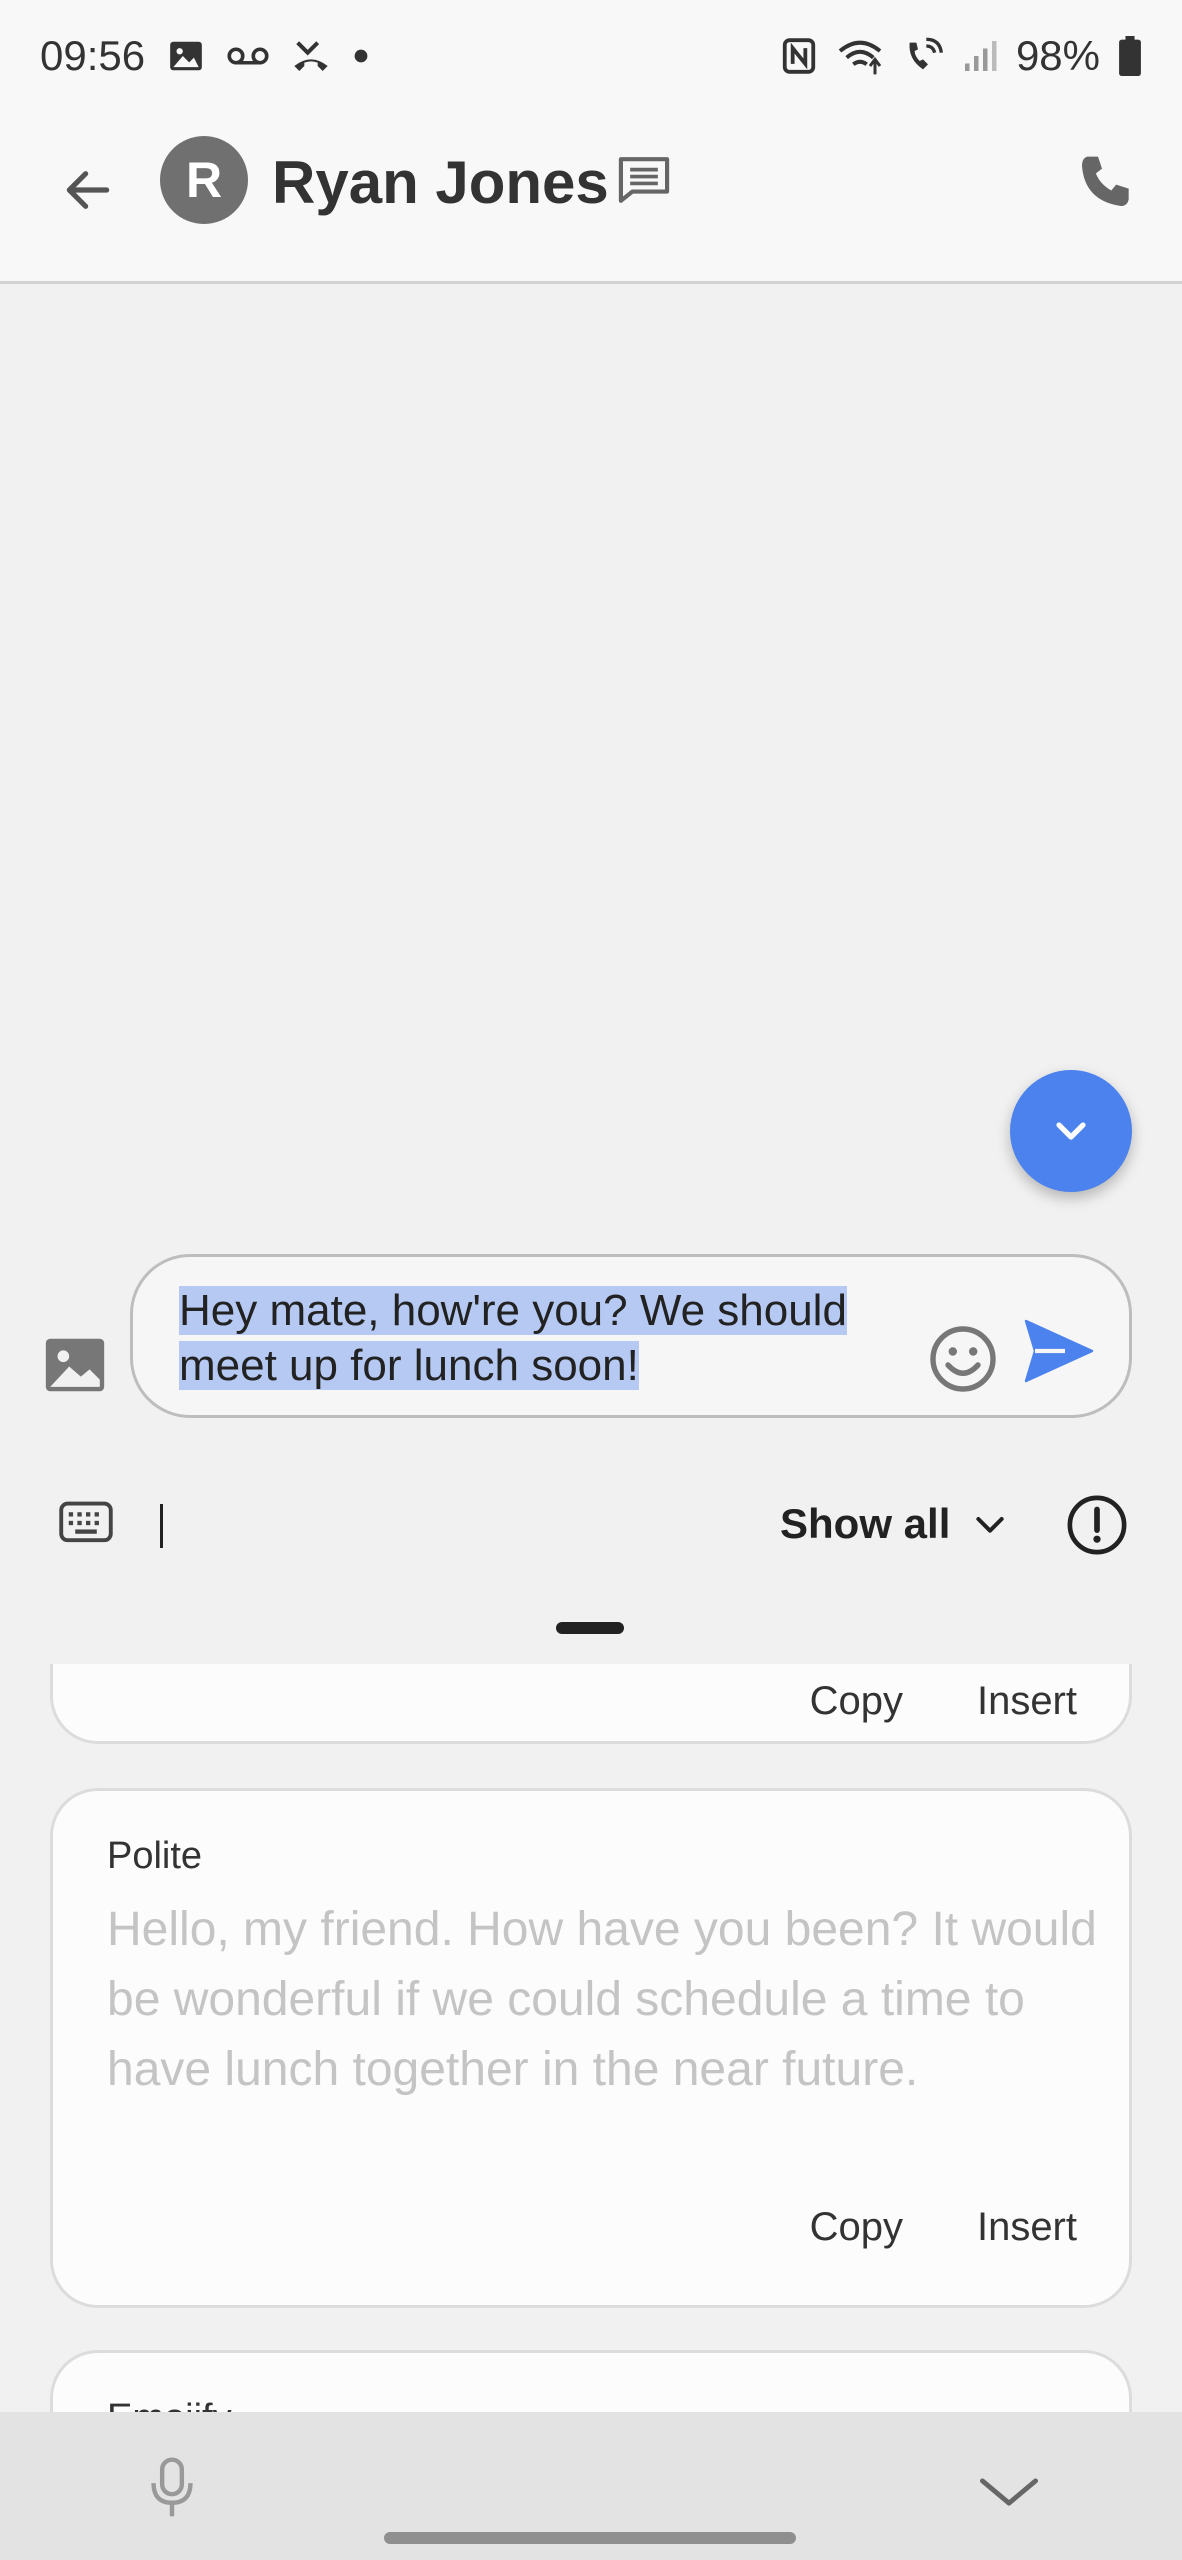  Describe the element at coordinates (591, 2486) in the screenshot. I see `keyboard-bottom-bar` at that location.